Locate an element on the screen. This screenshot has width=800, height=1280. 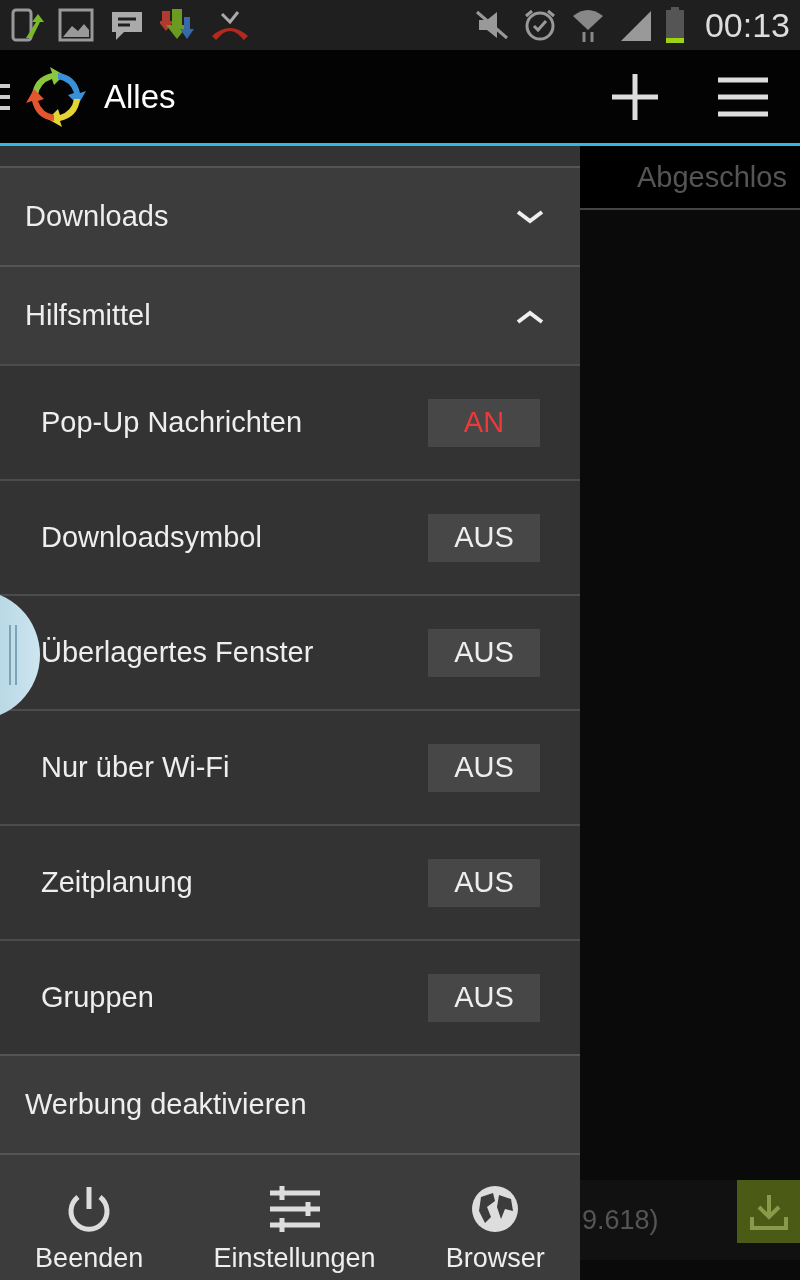
clock-time: 00:13 is located at coordinates (747, 25).